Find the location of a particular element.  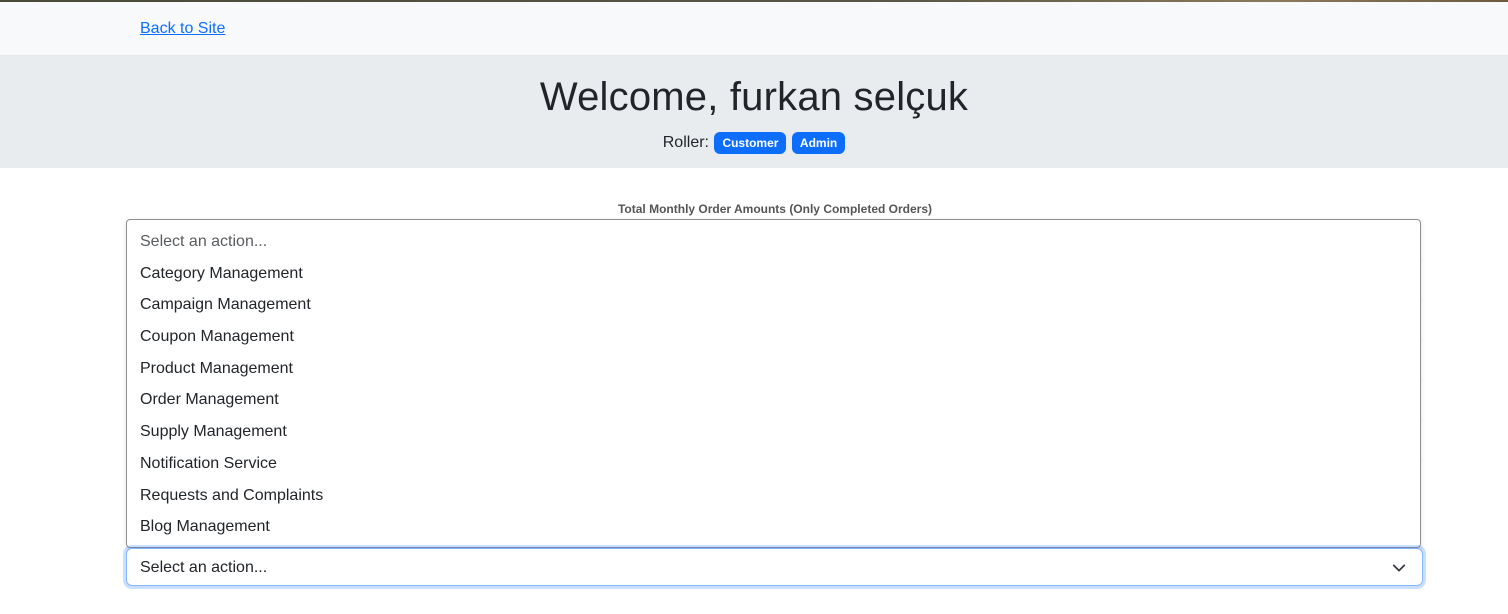

option-product-management: Product Management is located at coordinates (773, 373).